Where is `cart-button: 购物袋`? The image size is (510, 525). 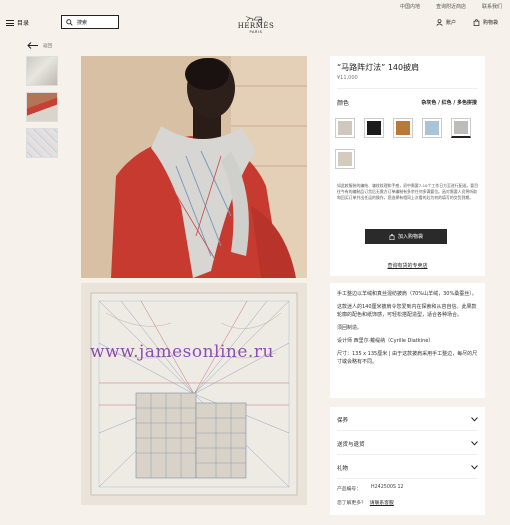 cart-button: 购物袋 is located at coordinates (485, 22).